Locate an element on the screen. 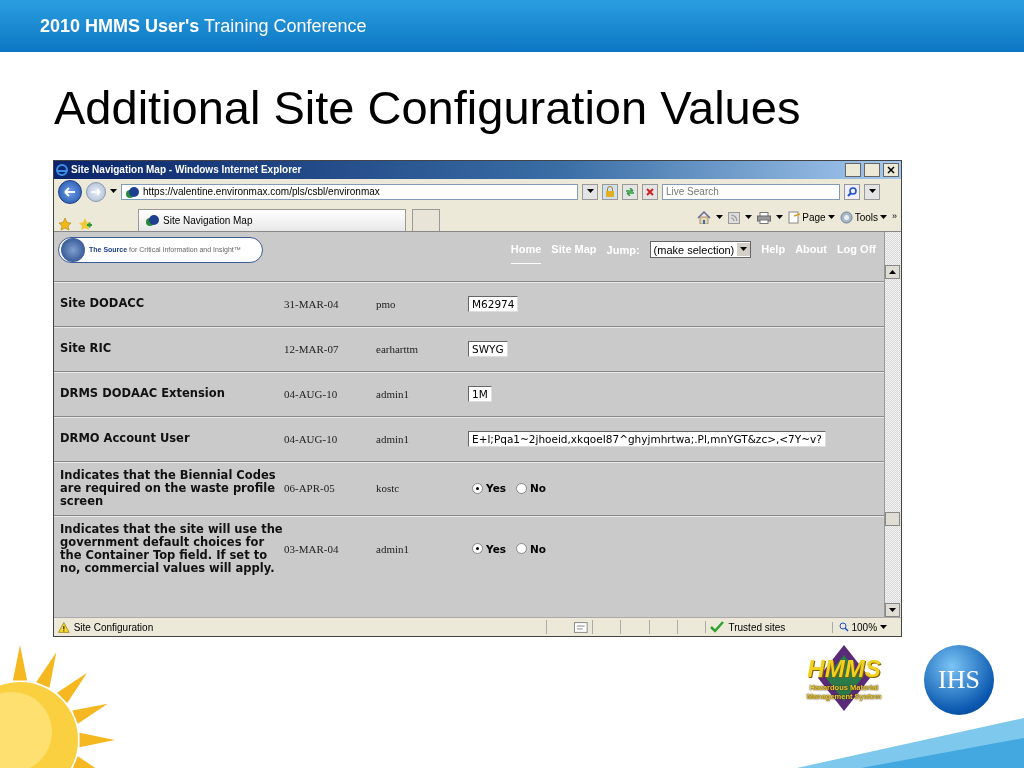 The height and width of the screenshot is (768, 1024). printer-icon is located at coordinates (764, 217).